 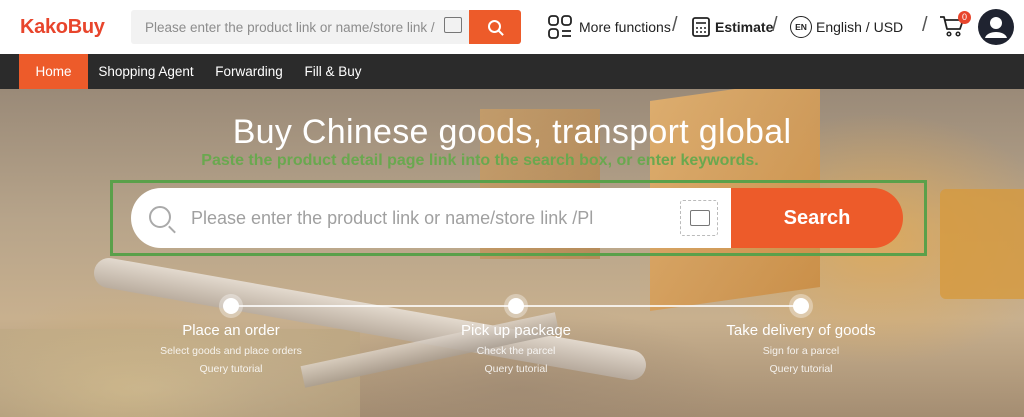 I want to click on user-avatar, so click(x=996, y=27).